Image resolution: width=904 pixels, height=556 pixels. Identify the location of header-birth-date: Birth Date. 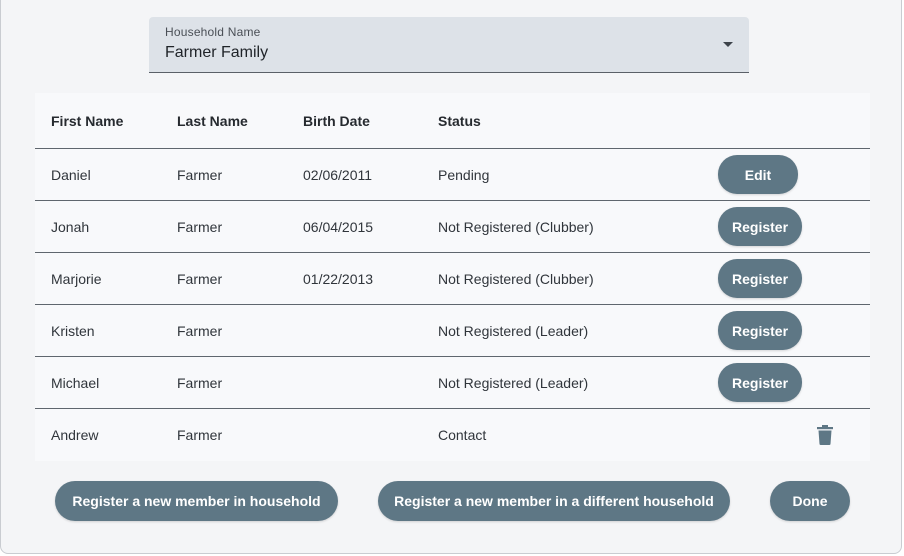
(336, 120).